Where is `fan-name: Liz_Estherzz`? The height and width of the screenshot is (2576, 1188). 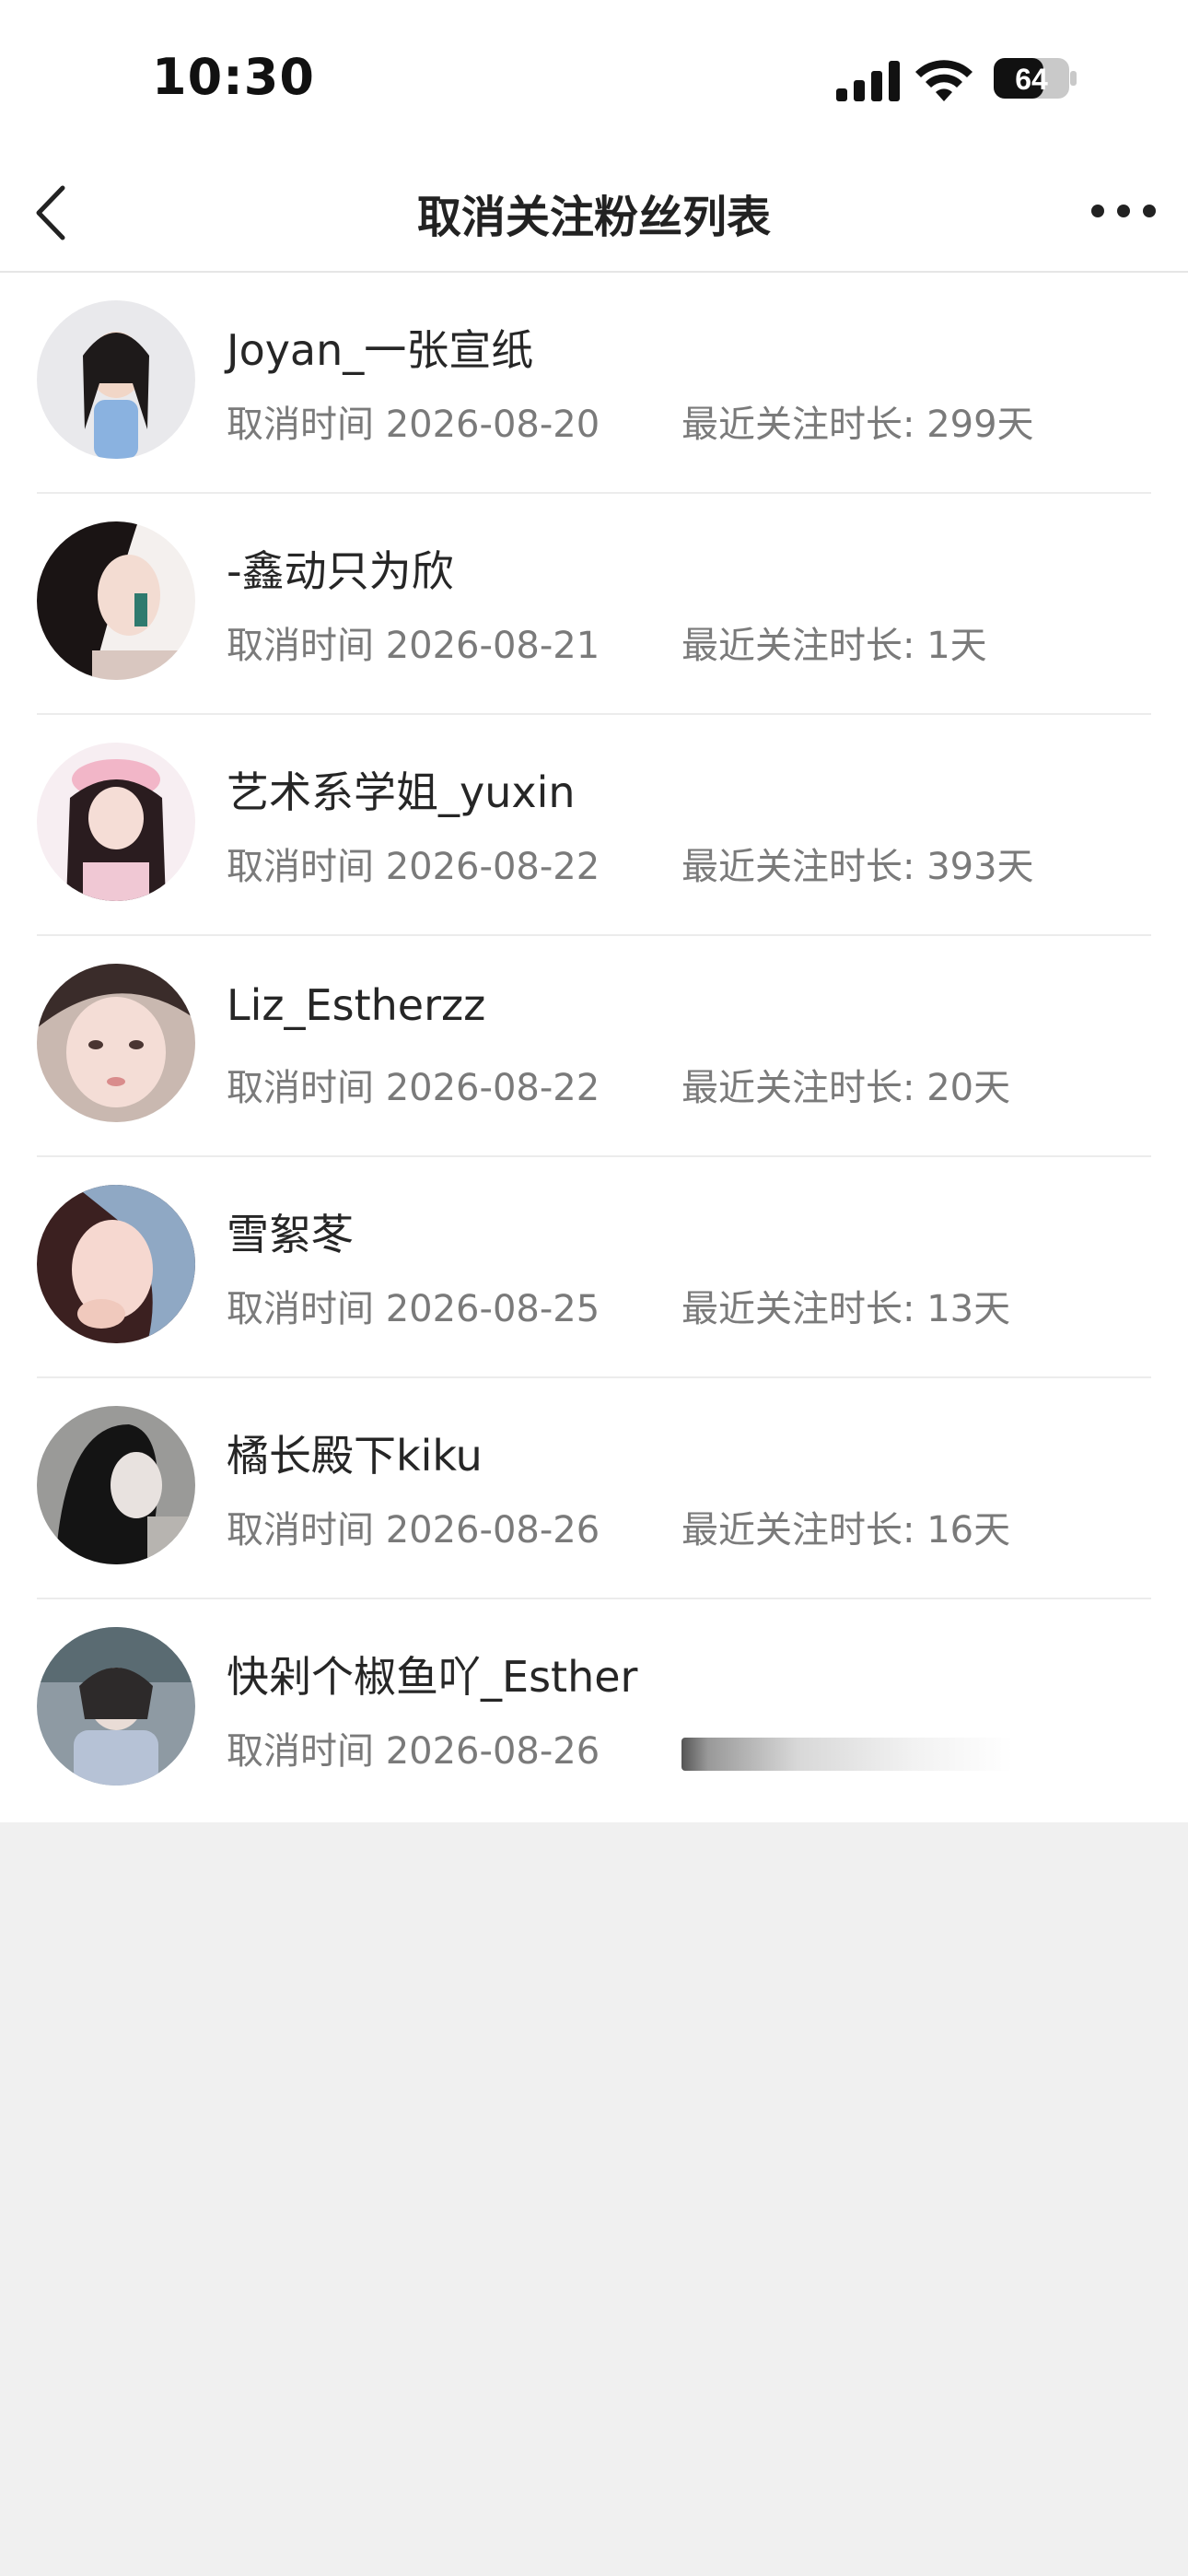
fan-name: Liz_Estherzz is located at coordinates (356, 1005).